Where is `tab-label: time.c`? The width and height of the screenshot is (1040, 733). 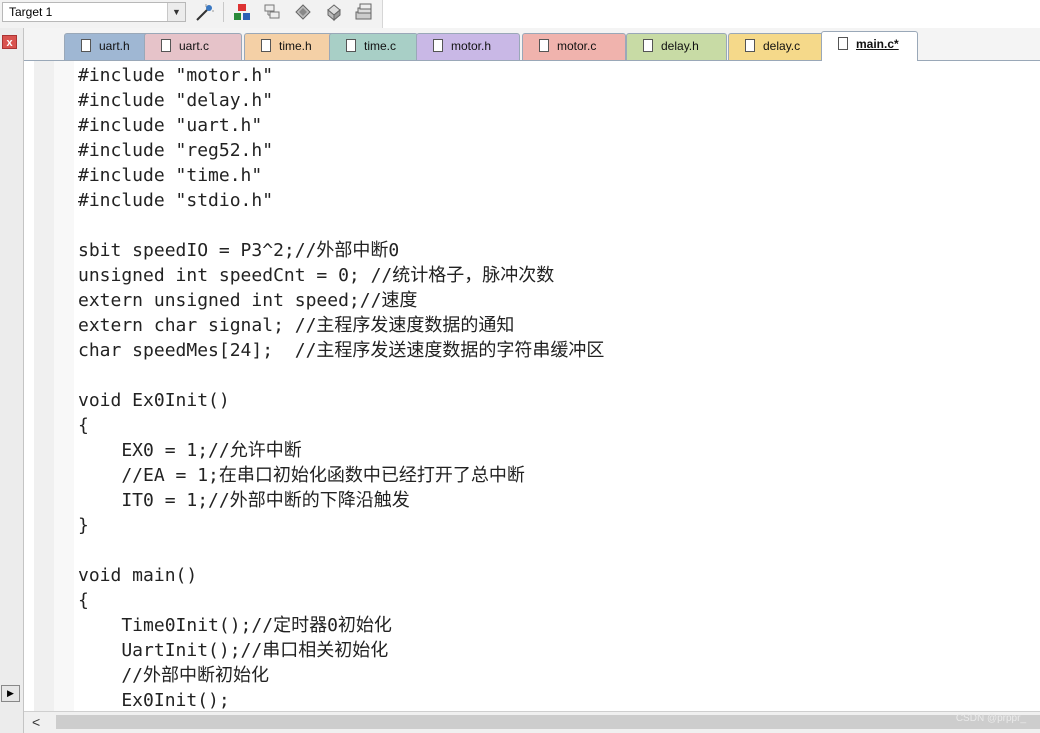 tab-label: time.c is located at coordinates (380, 46).